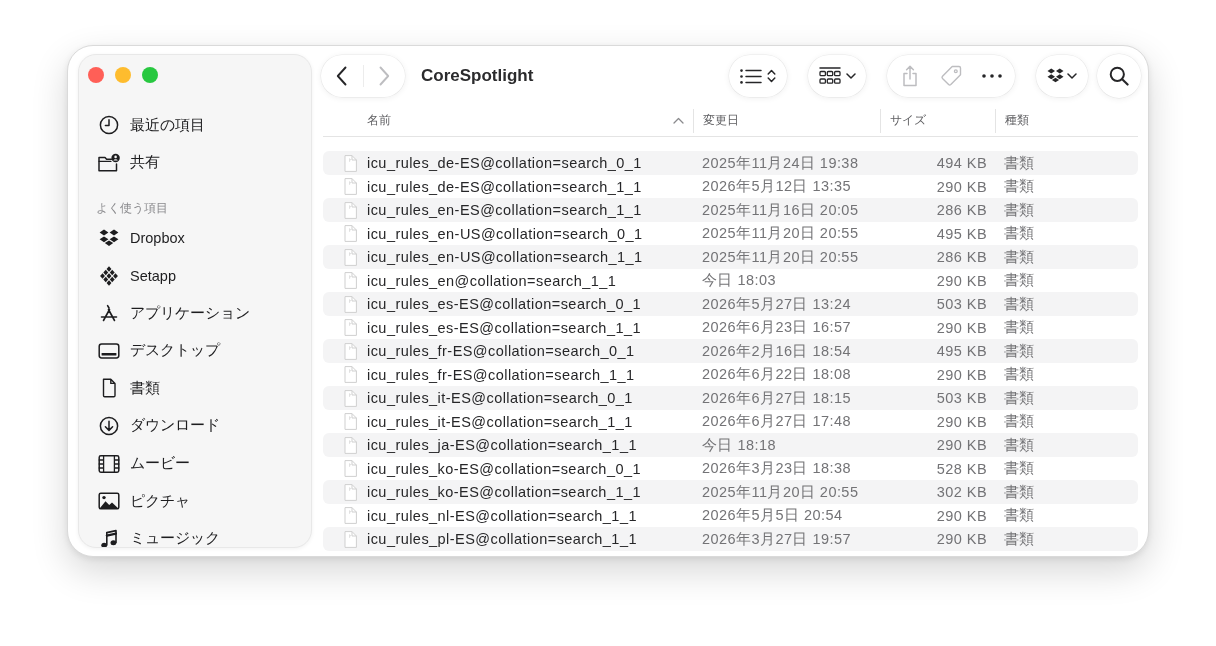  What do you see at coordinates (1062, 76) in the screenshot?
I see `dropbox-menu-button` at bounding box center [1062, 76].